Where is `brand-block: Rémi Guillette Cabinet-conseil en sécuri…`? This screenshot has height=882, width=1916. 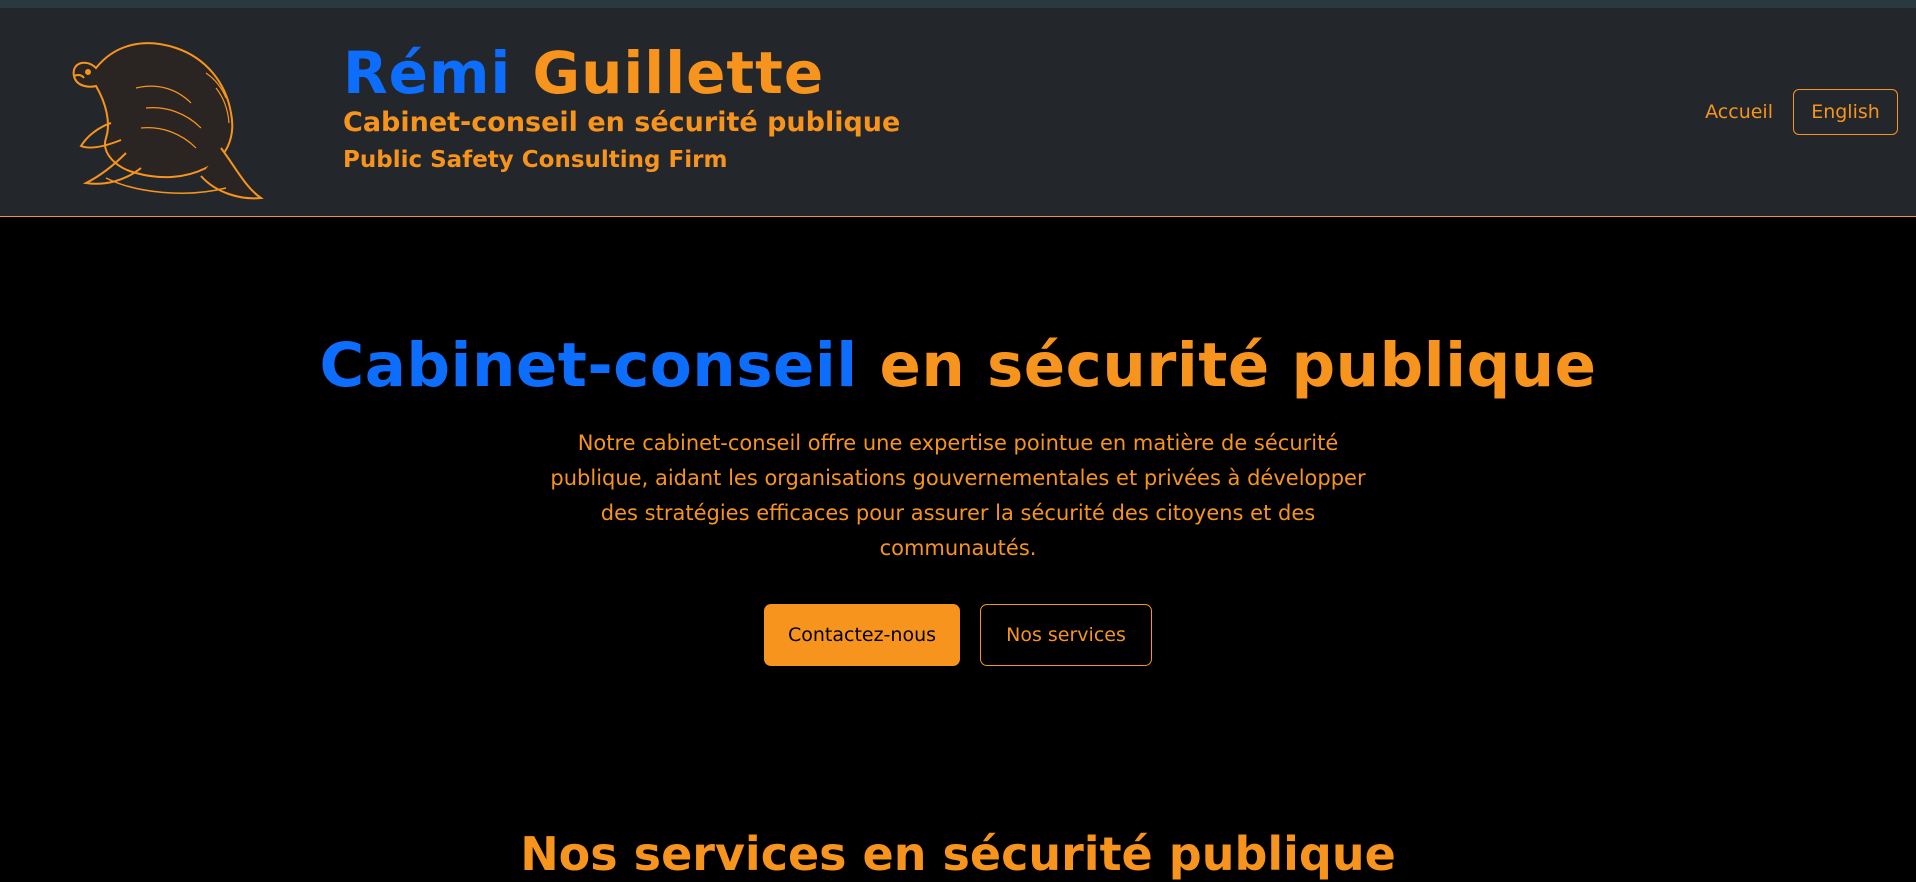 brand-block: Rémi Guillette Cabinet-conseil en sécuri… is located at coordinates (621, 107).